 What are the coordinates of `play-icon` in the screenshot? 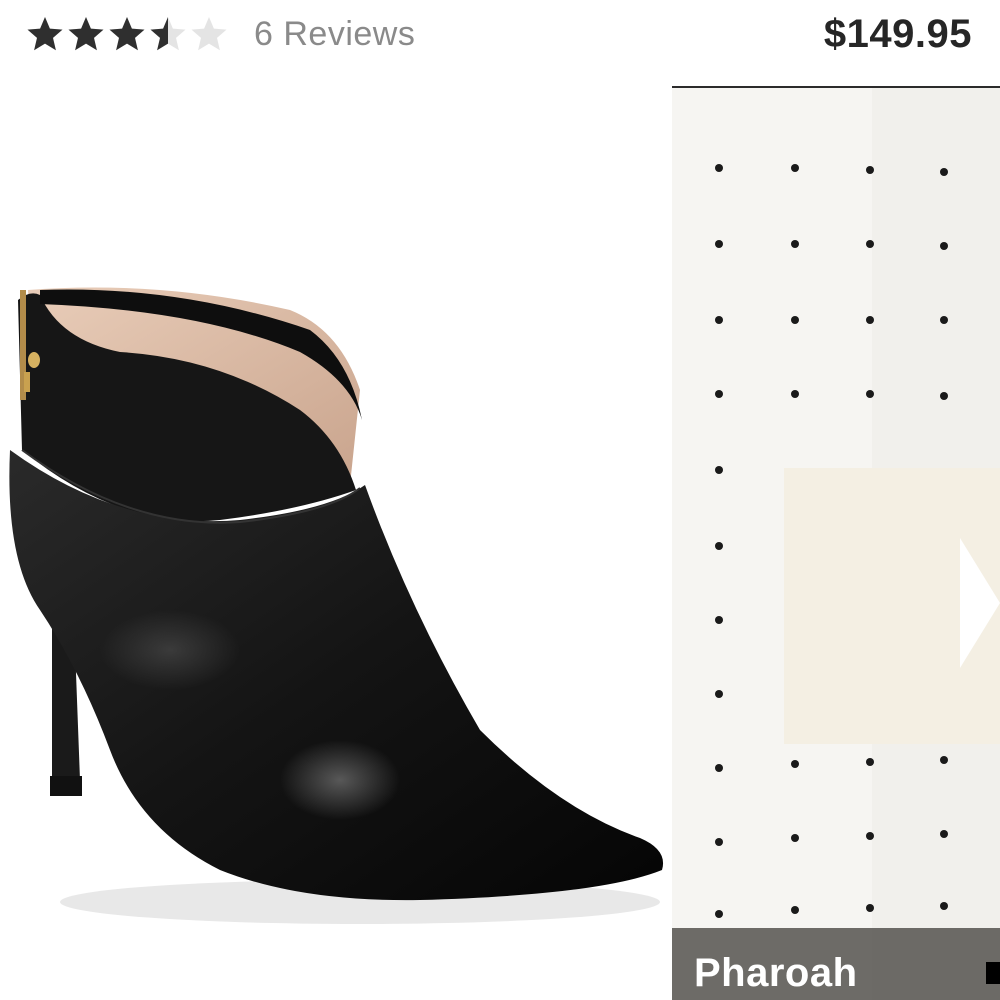 It's located at (980, 603).